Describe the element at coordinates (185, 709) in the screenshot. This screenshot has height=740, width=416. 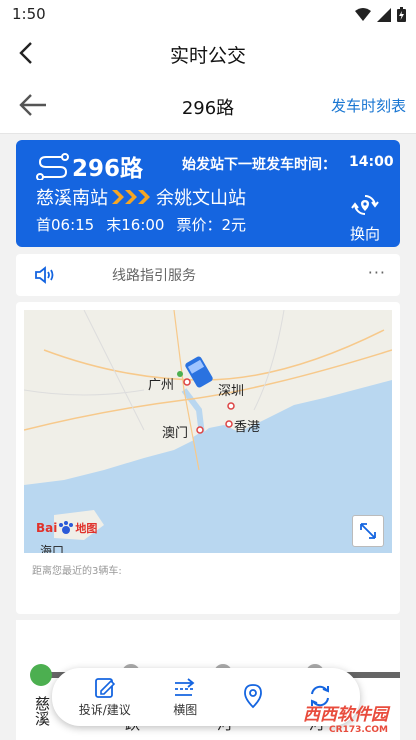
I see `horizontal-view-label: 横图` at that location.